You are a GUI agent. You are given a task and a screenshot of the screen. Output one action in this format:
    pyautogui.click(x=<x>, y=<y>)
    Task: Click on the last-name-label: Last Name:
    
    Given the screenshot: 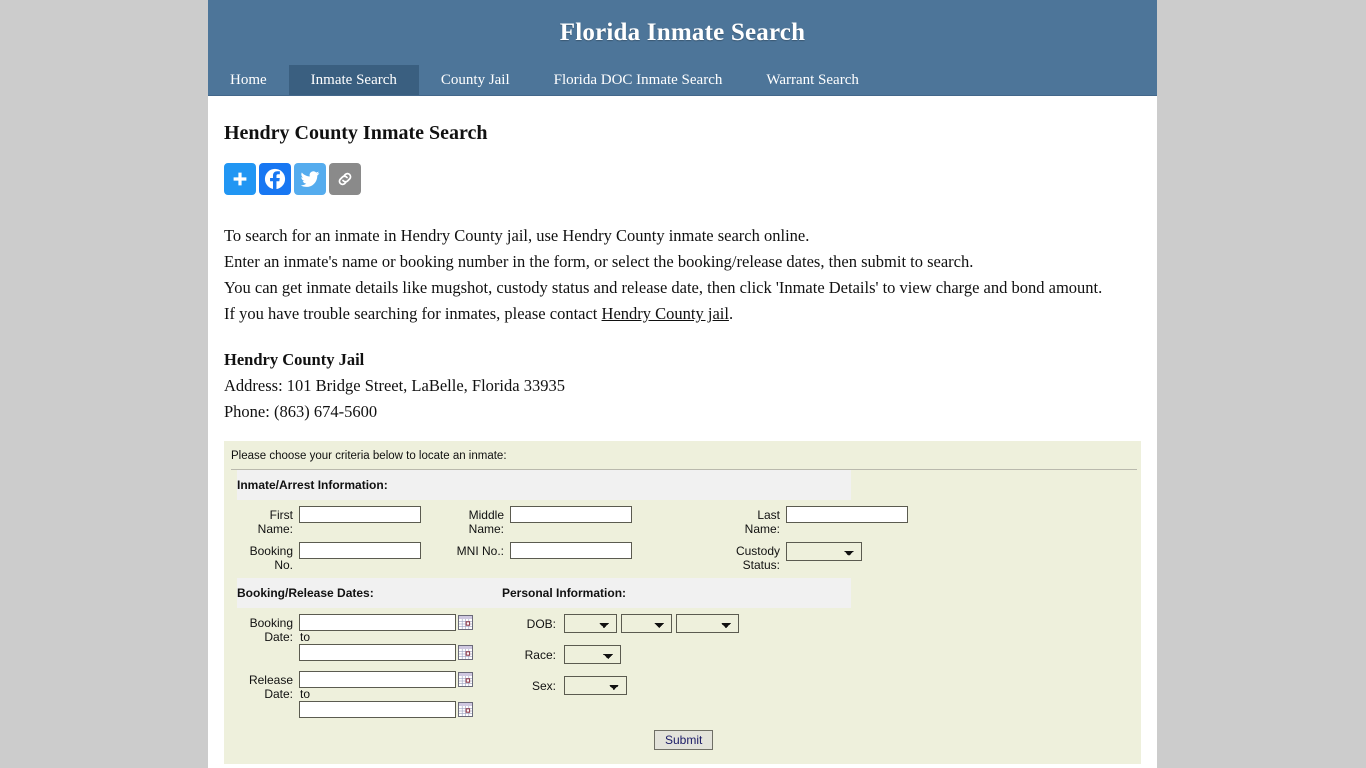 What is the action you would take?
    pyautogui.click(x=762, y=522)
    